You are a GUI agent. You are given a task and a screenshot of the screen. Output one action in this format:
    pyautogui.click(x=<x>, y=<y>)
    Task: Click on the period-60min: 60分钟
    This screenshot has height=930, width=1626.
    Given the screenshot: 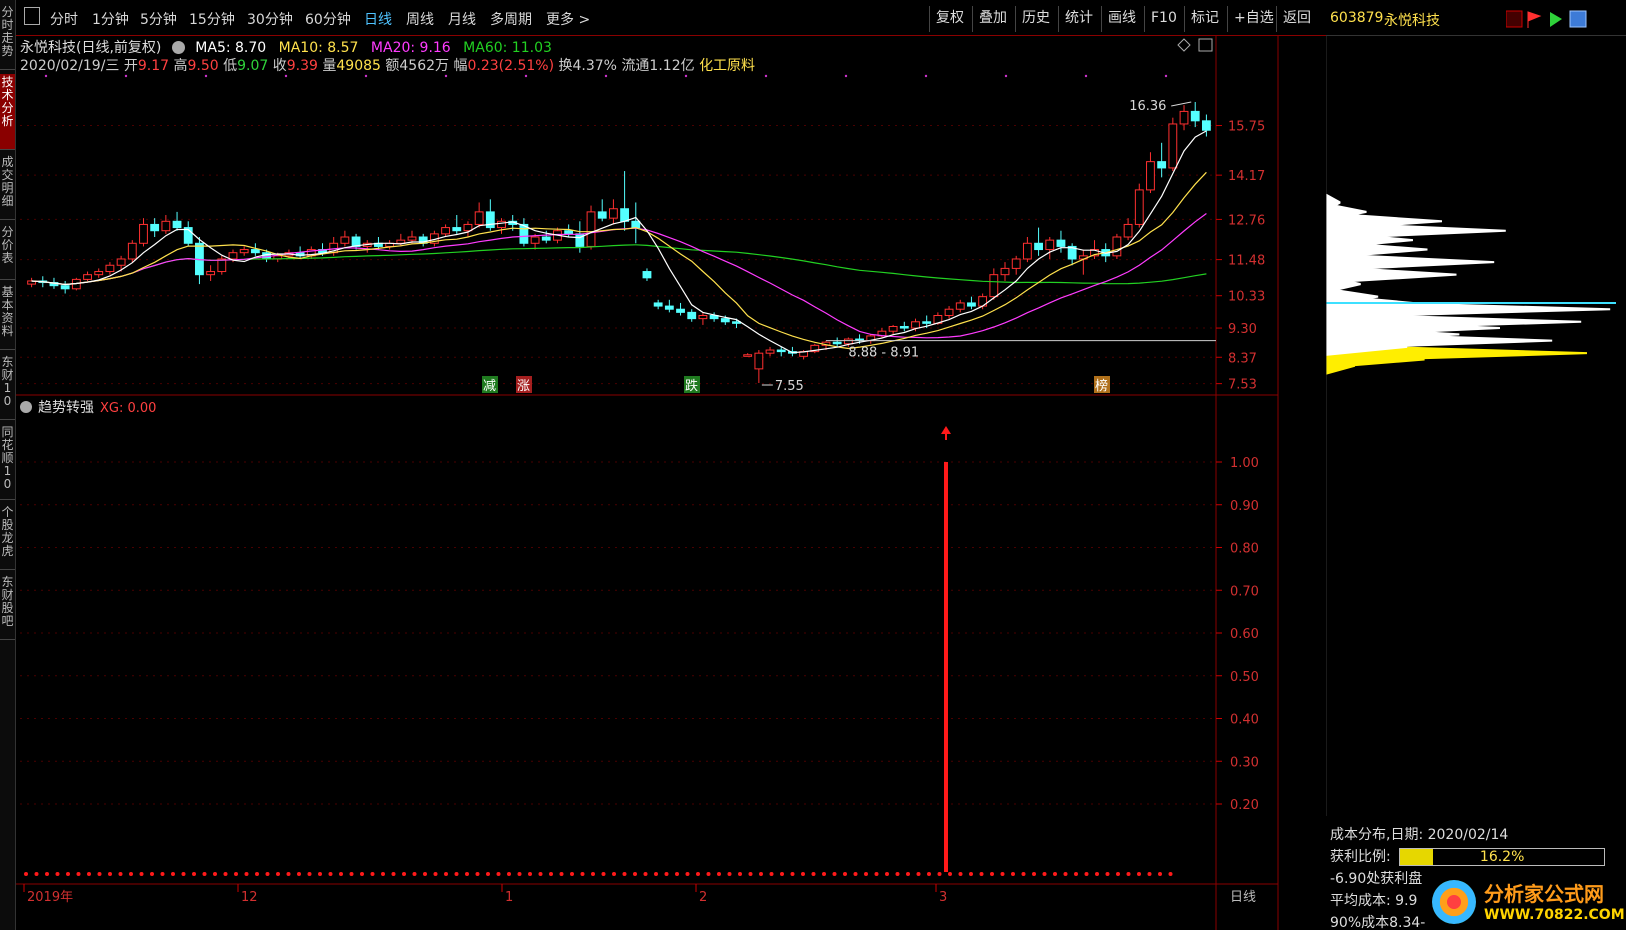 What is the action you would take?
    pyautogui.click(x=328, y=19)
    